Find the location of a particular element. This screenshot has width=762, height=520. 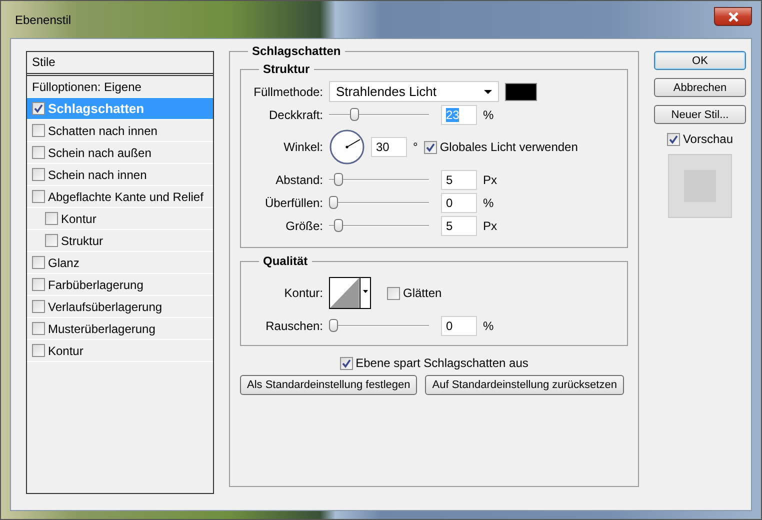

style-label: Verlaufsüberlagerung is located at coordinates (105, 307).